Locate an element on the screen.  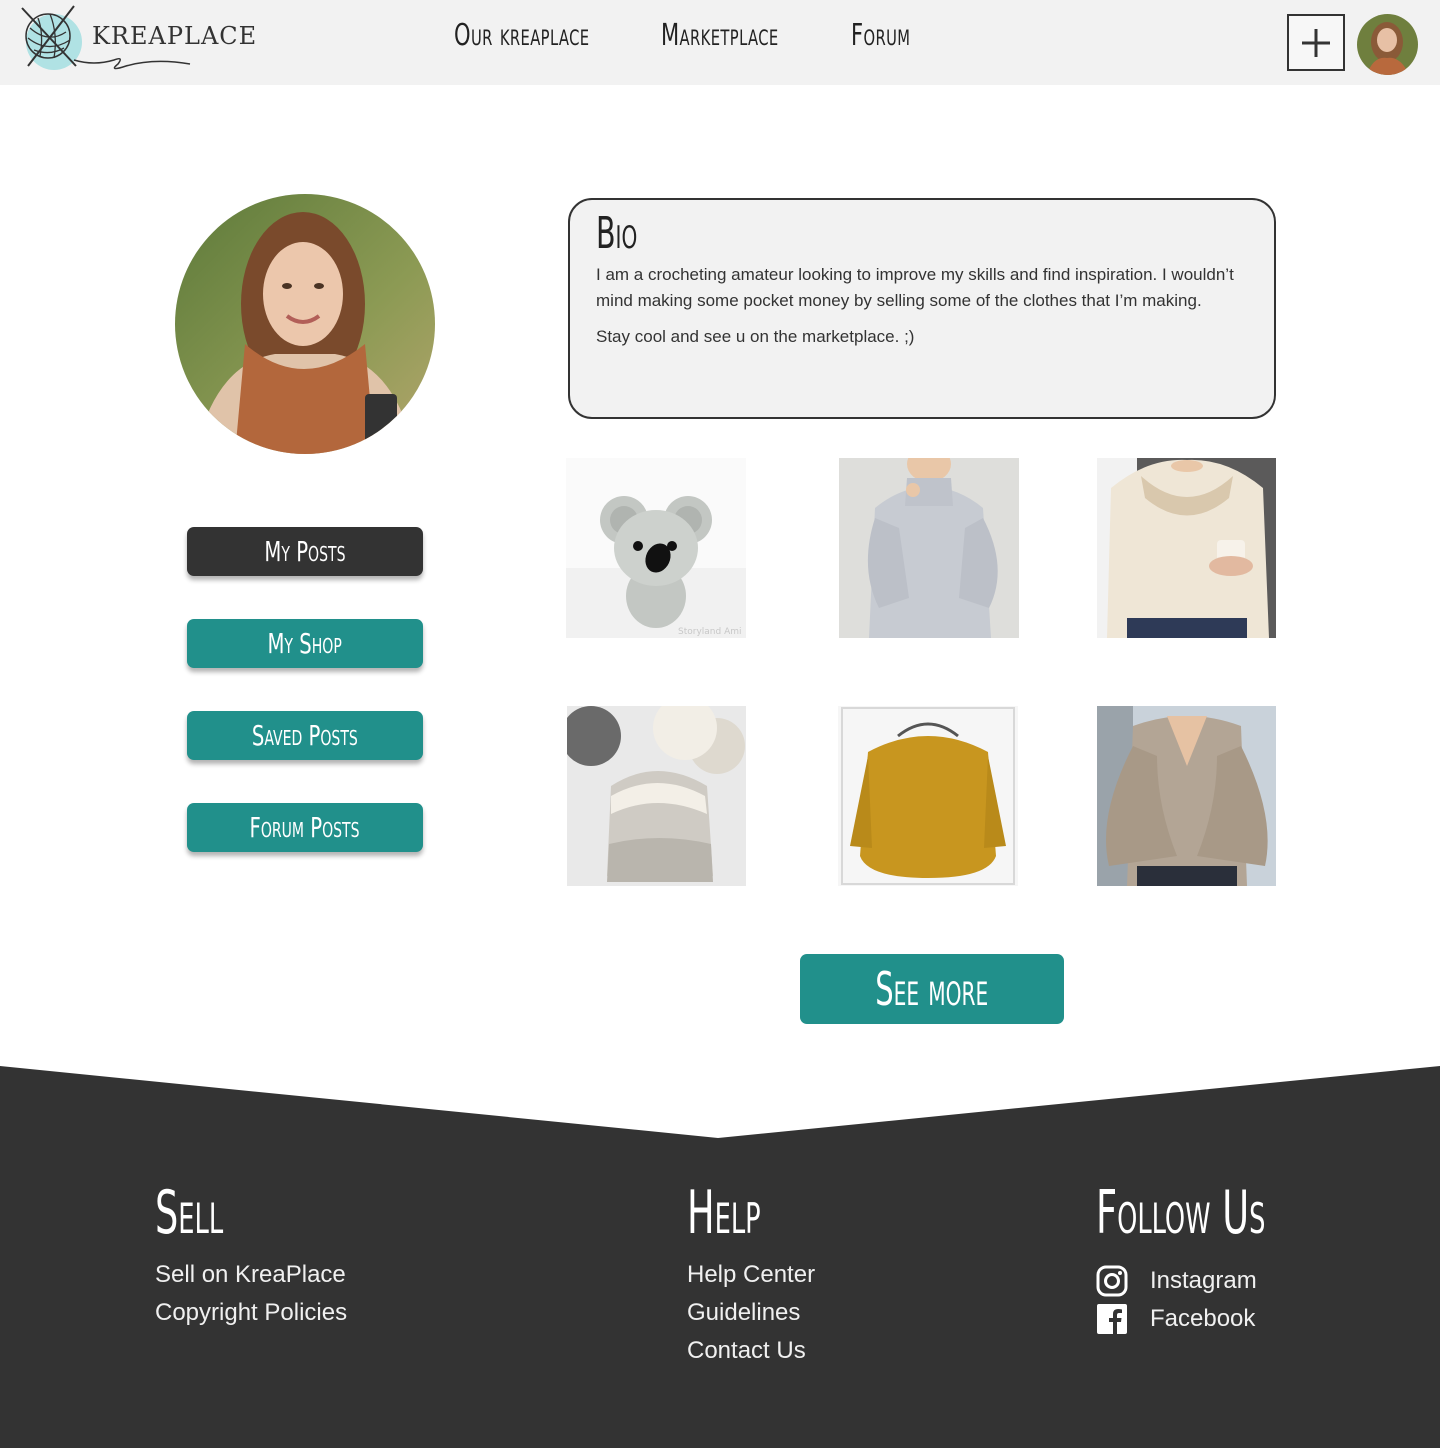
bio-title: Bio is located at coordinates (617, 233).